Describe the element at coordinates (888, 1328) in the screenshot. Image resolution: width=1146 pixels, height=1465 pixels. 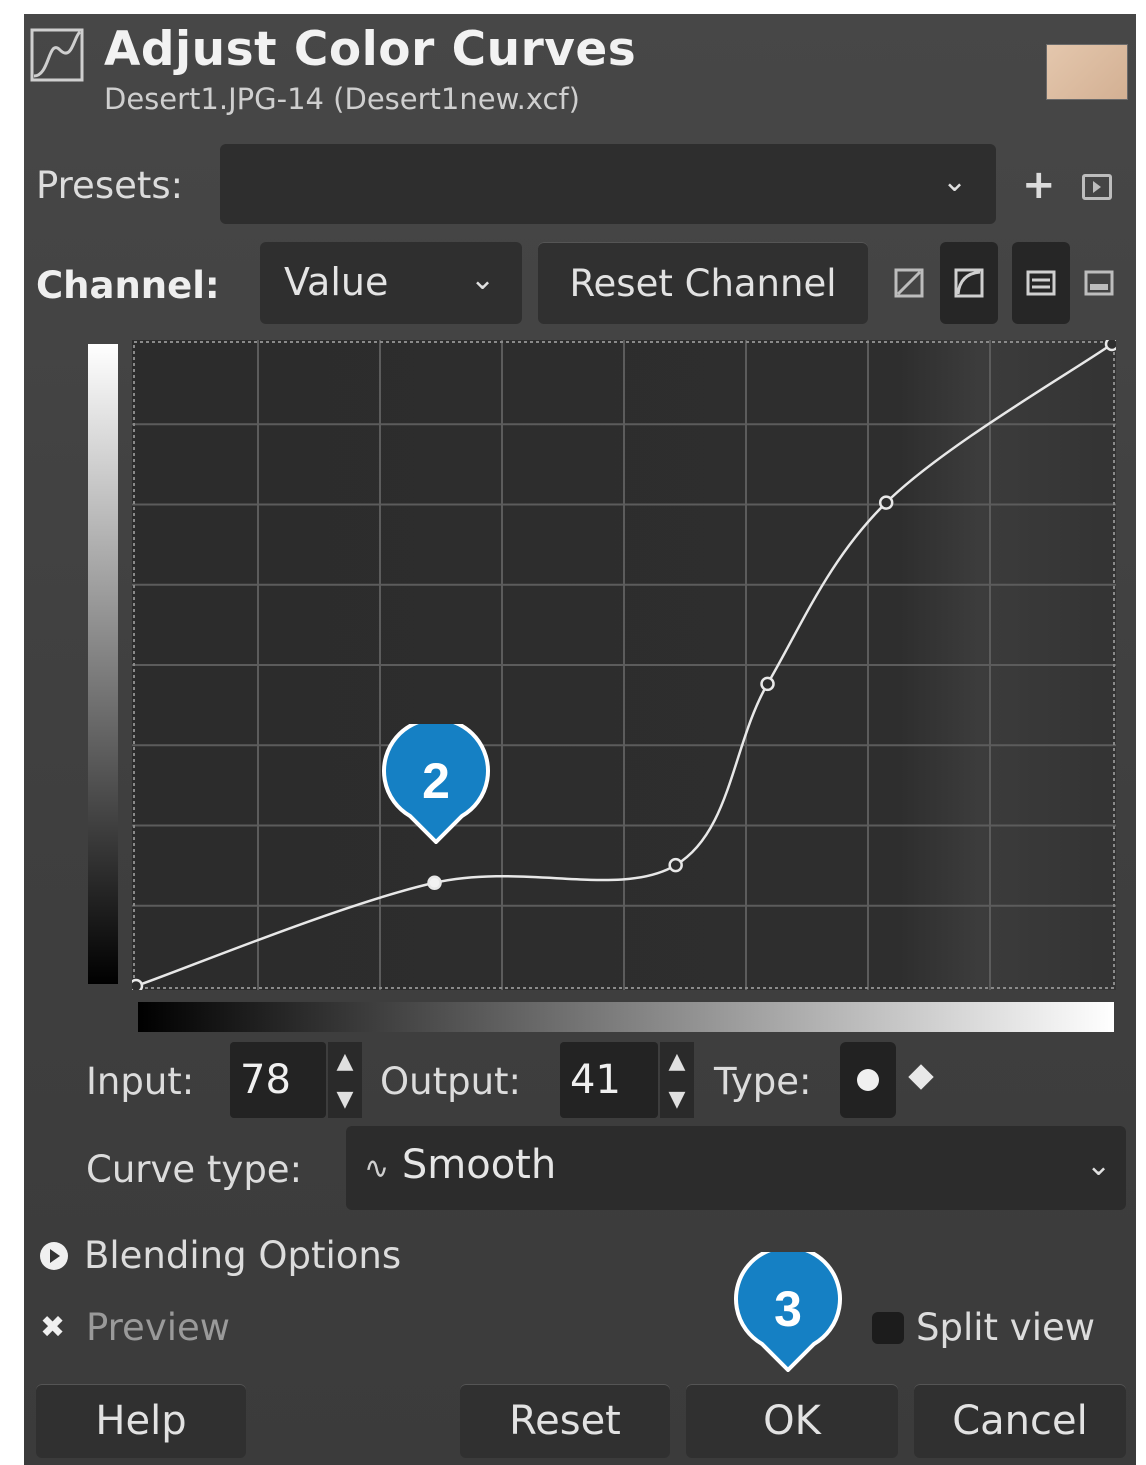
I see `split-view-checkbox` at that location.